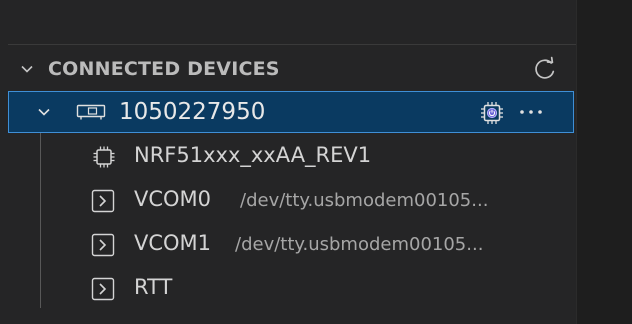 This screenshot has height=324, width=632. I want to click on more-icon, so click(531, 112).